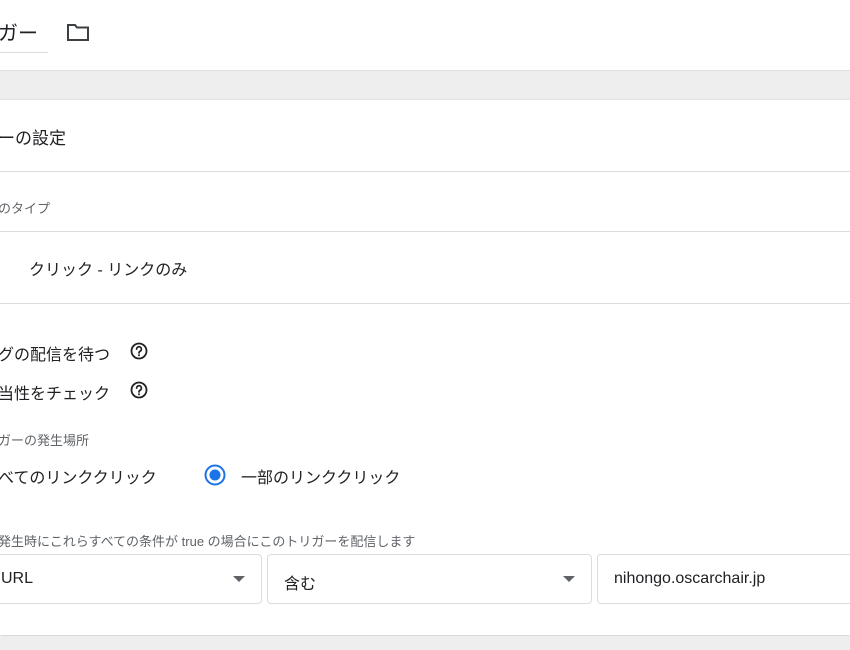 This screenshot has height=650, width=850. I want to click on wait-for-tags-checkbox-label: グの配信を待つ, so click(55, 353).